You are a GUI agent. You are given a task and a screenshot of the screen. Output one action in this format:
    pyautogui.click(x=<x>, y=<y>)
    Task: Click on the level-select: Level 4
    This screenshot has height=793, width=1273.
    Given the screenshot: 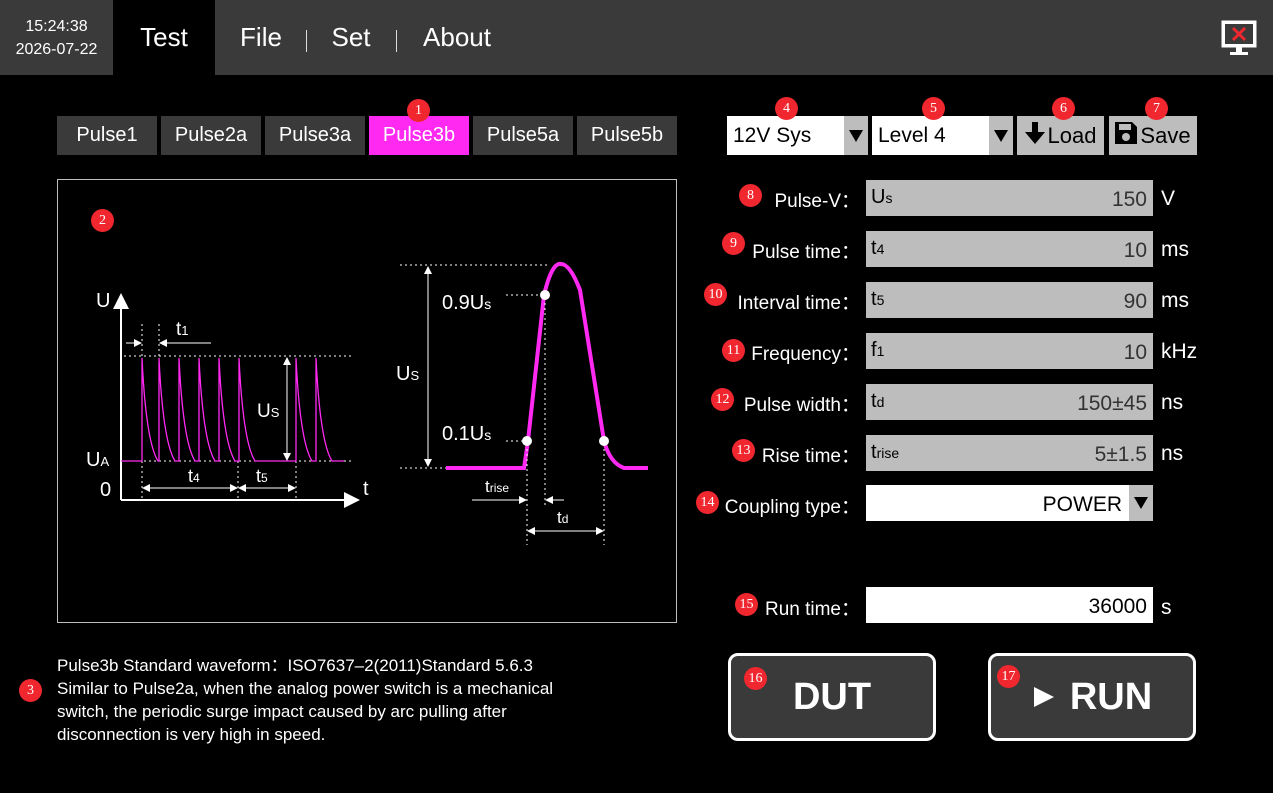 What is the action you would take?
    pyautogui.click(x=942, y=135)
    